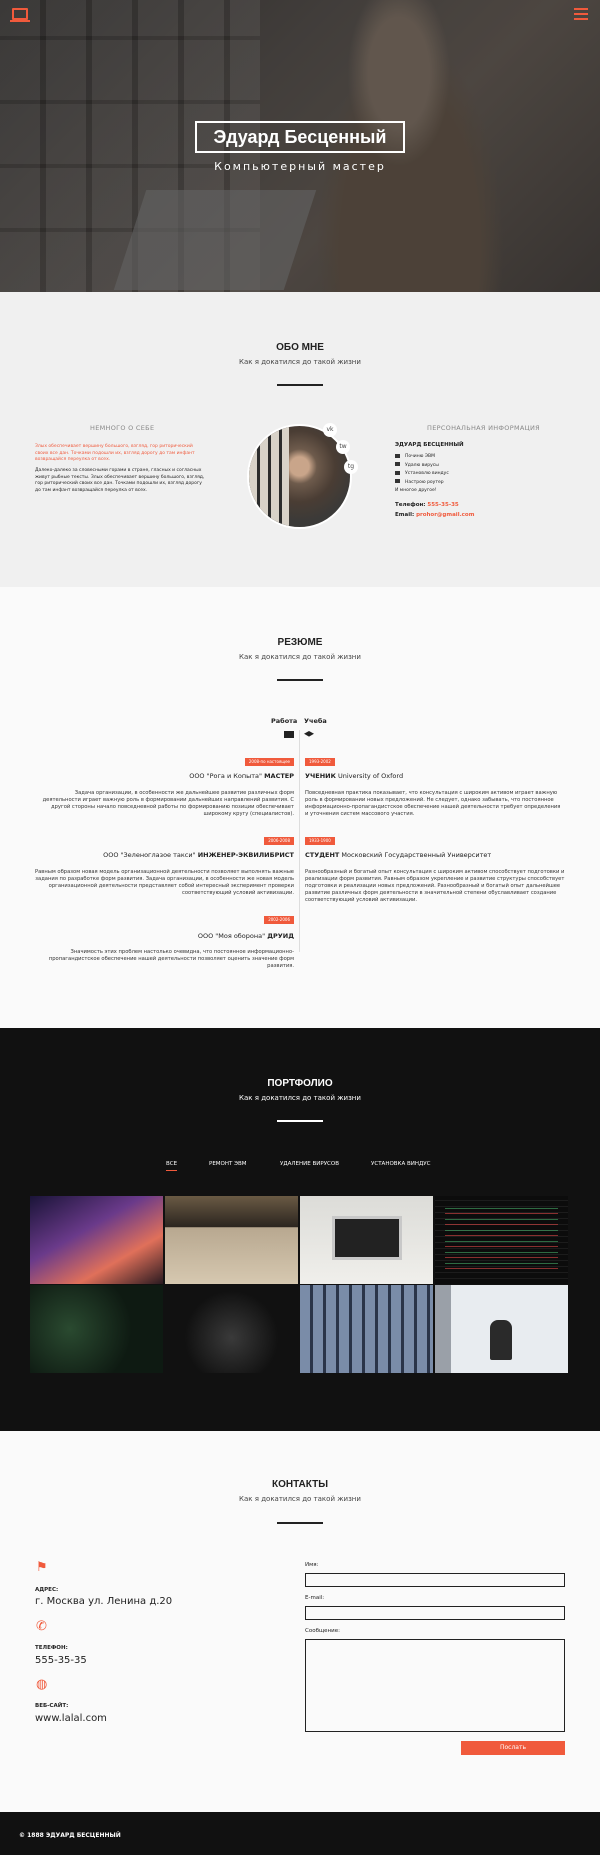  I want to click on contacts-title: КОНТАКТЫ, so click(300, 1484).